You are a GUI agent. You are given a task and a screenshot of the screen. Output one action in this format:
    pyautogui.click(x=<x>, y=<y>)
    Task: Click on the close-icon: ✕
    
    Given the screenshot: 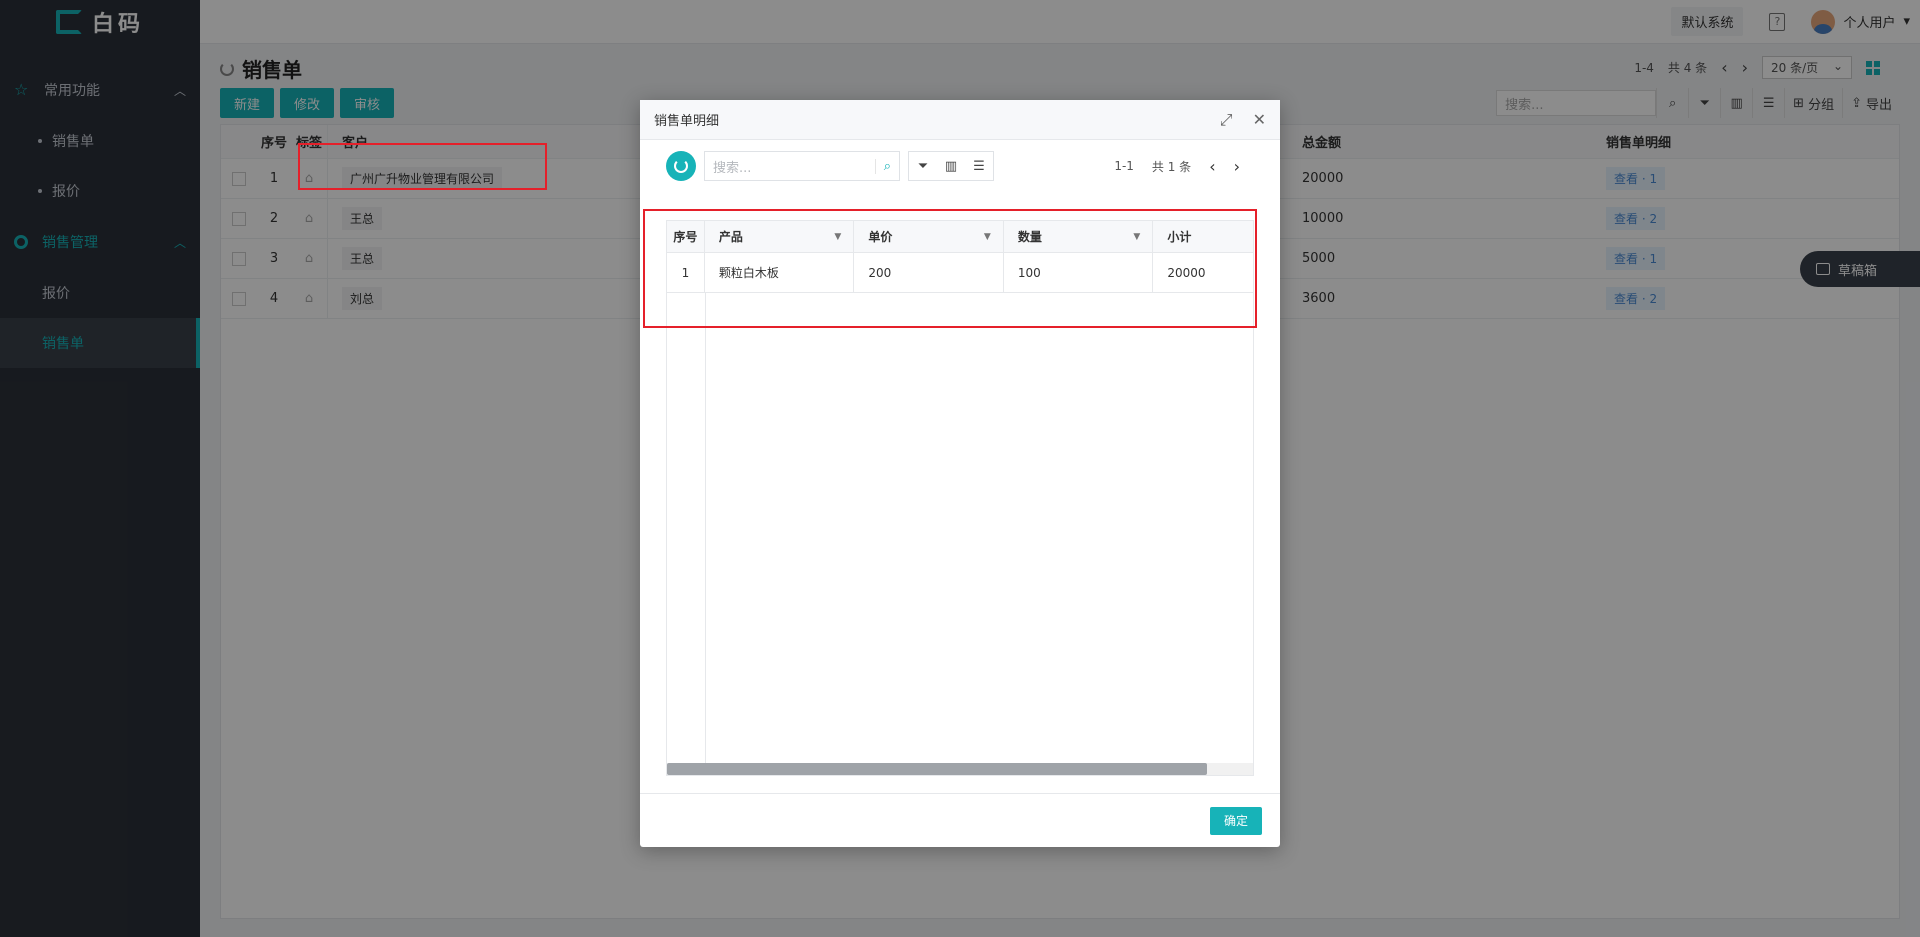 What is the action you would take?
    pyautogui.click(x=1259, y=120)
    